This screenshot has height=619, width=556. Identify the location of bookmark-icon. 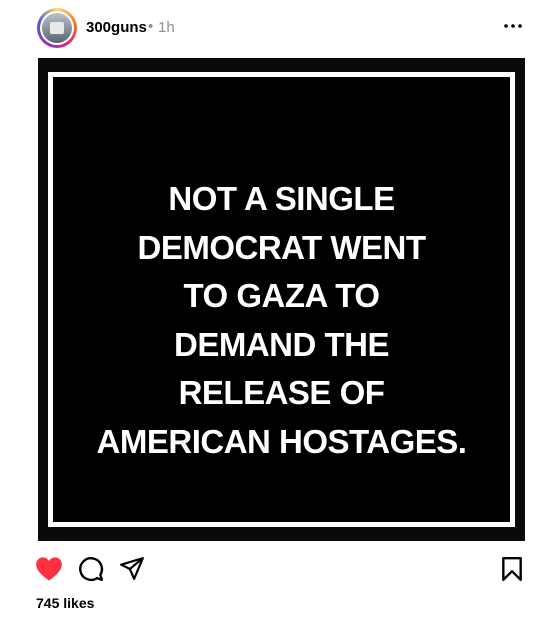
(512, 569).